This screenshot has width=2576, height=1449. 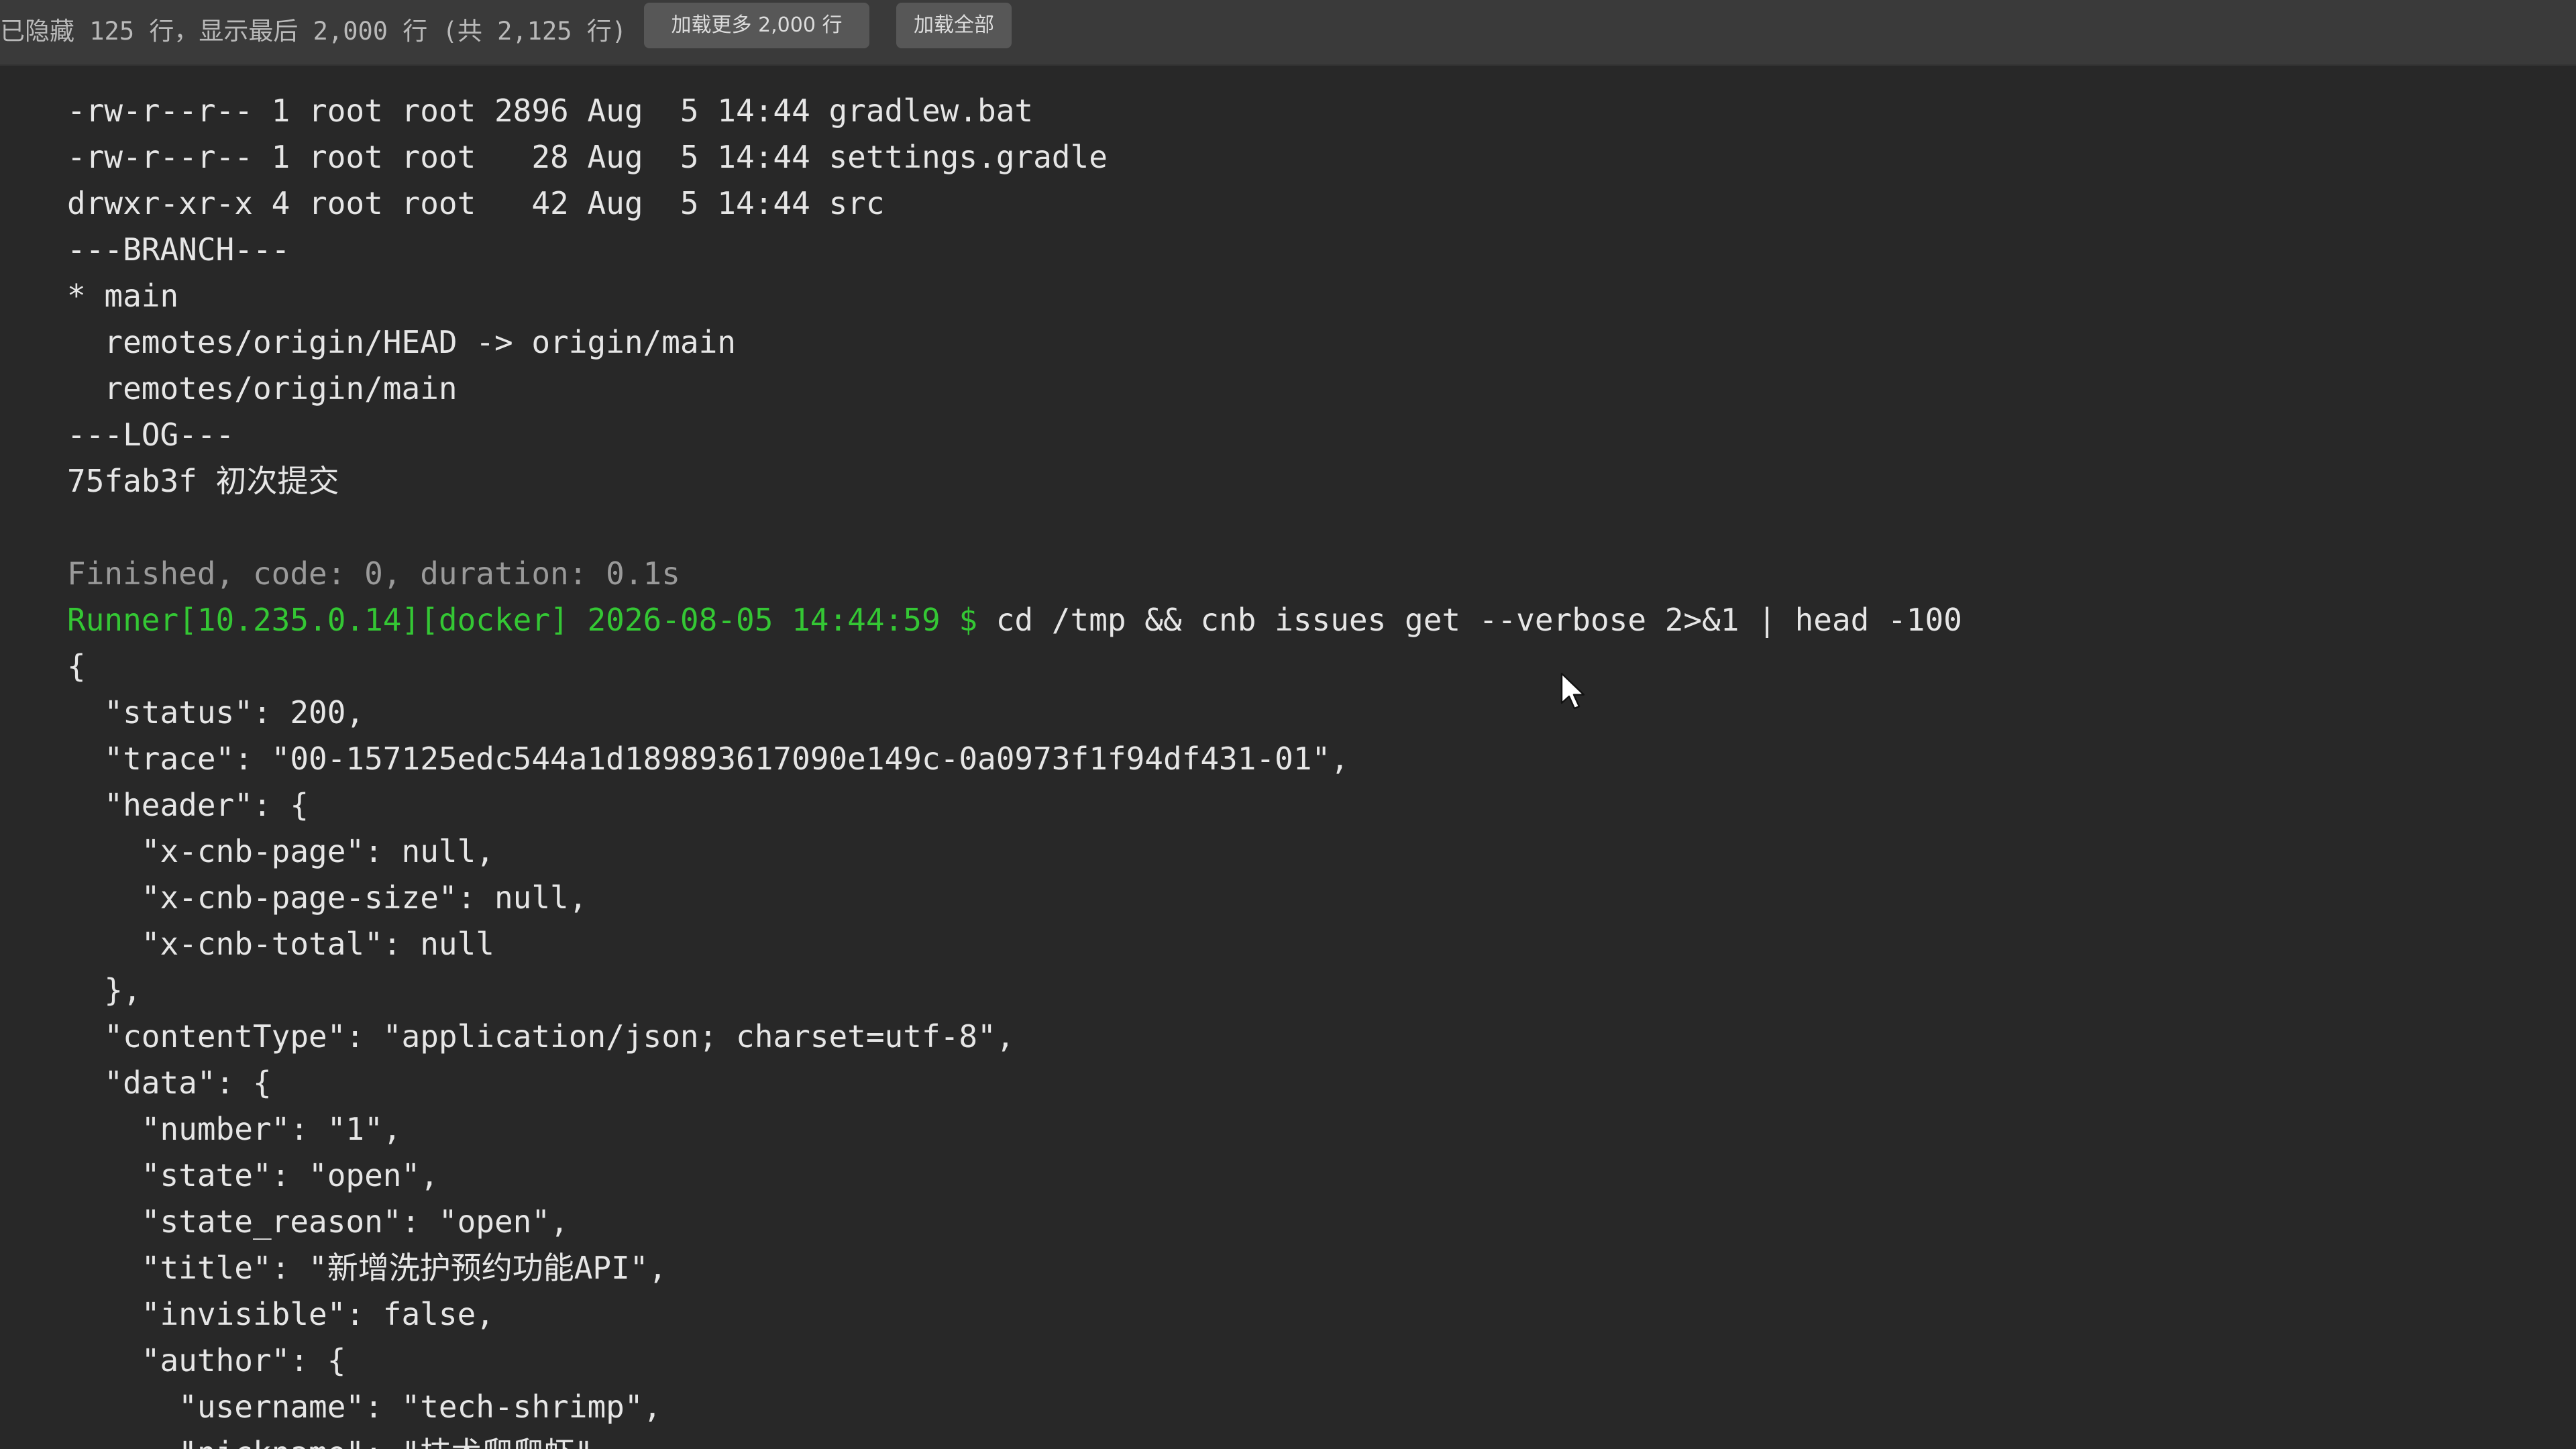 What do you see at coordinates (339, 1439) in the screenshot?
I see `output-line: "nickname": "技术爬爬虾",` at bounding box center [339, 1439].